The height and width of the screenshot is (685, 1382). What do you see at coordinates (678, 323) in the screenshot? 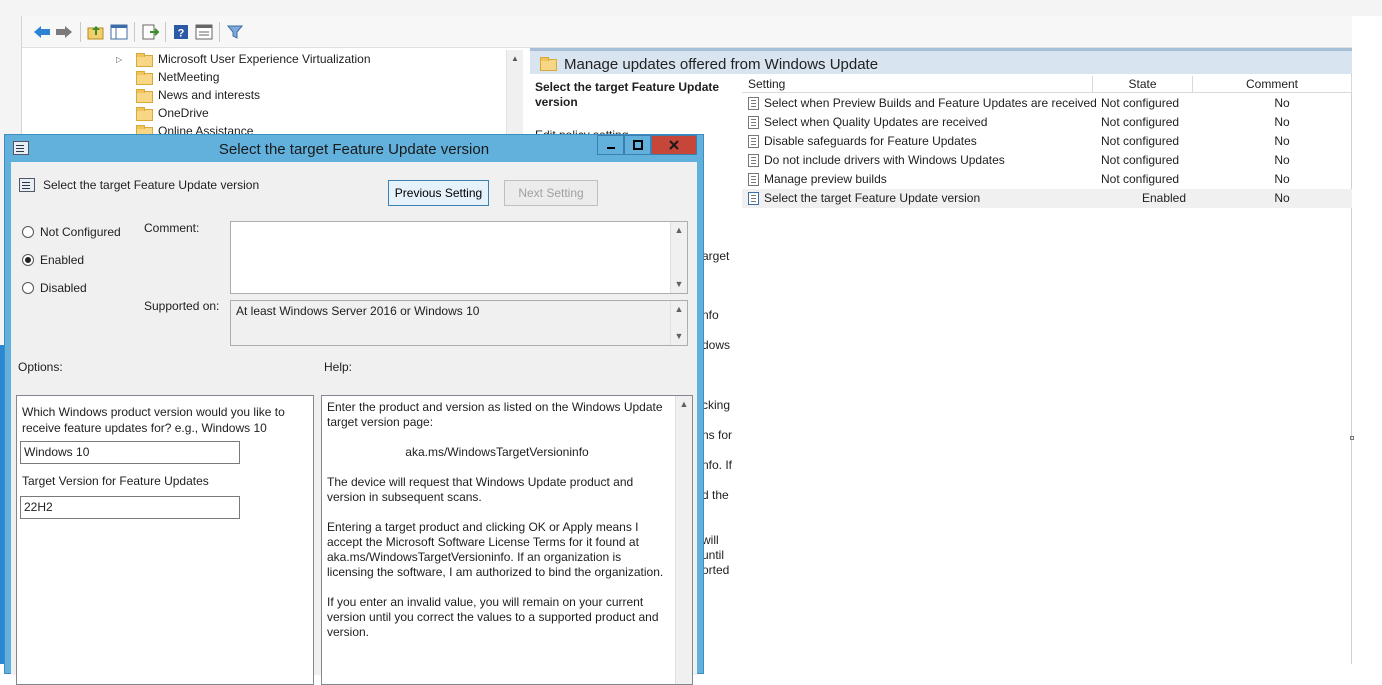
I see `supported-scrollbar: ▲ ▼` at bounding box center [678, 323].